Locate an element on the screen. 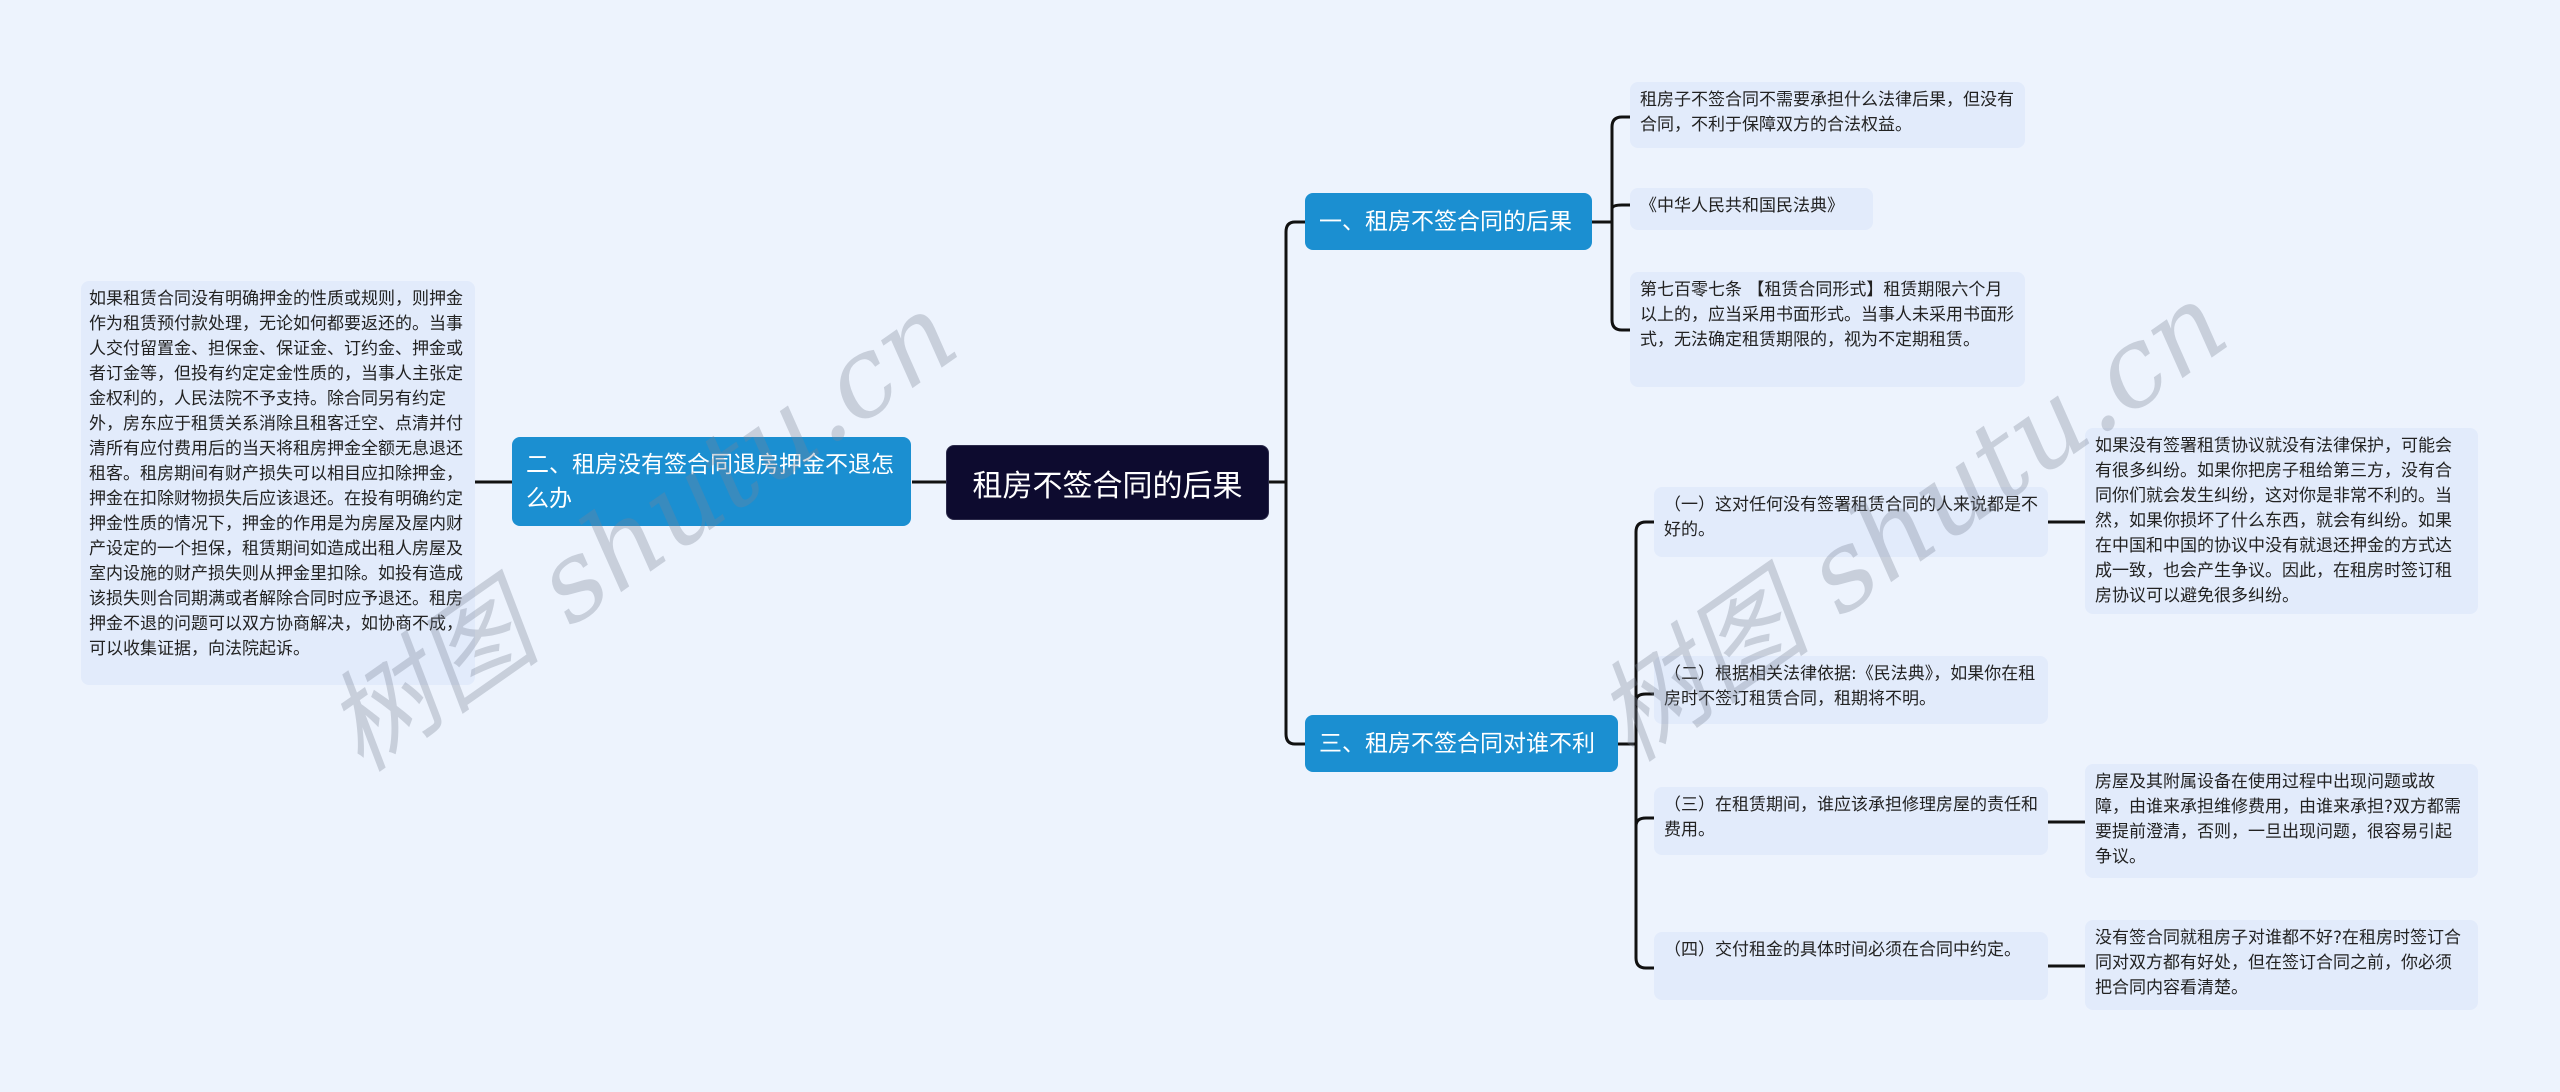 The image size is (2560, 1092). branch-3-leaf-1: （一）这对任何没有签署租赁合同的人来说都是不好的。 is located at coordinates (1851, 522).